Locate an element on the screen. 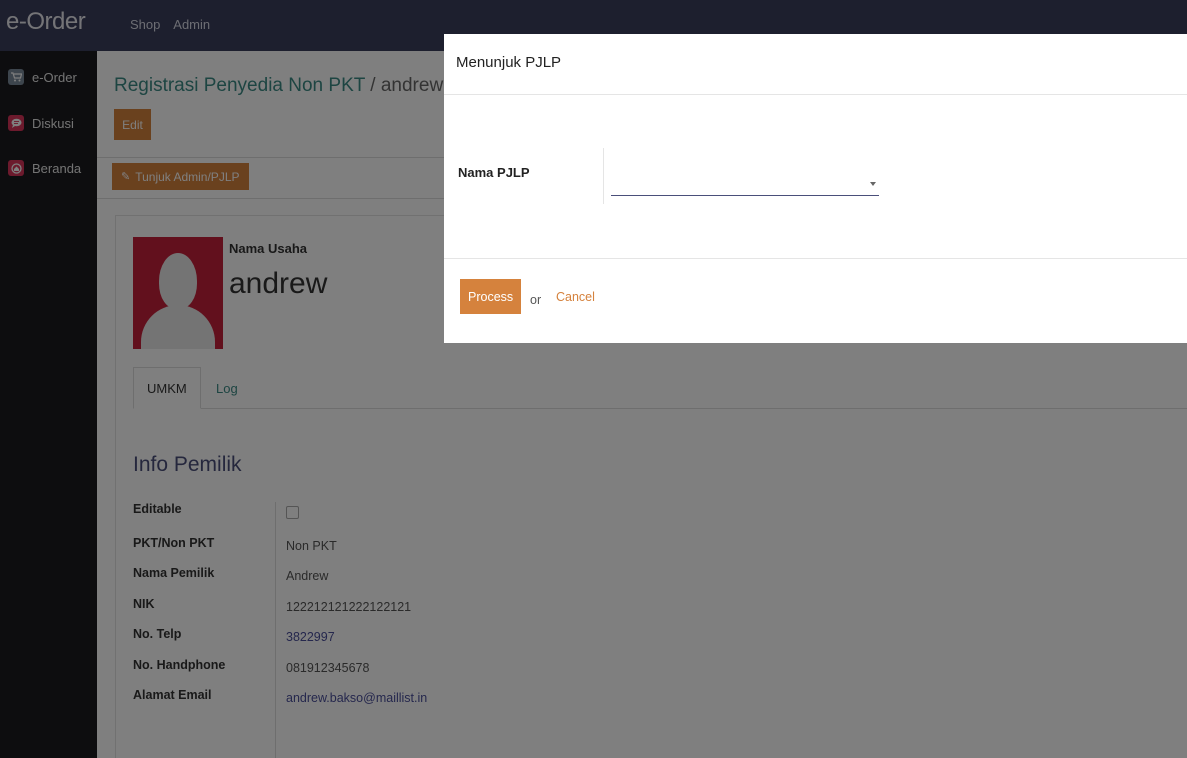 This screenshot has height=758, width=1187. modal-title: Menunjuk PJLP is located at coordinates (509, 62).